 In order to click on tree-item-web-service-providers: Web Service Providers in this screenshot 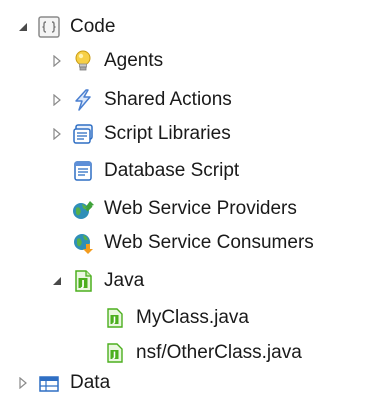, I will do `click(173, 209)`.